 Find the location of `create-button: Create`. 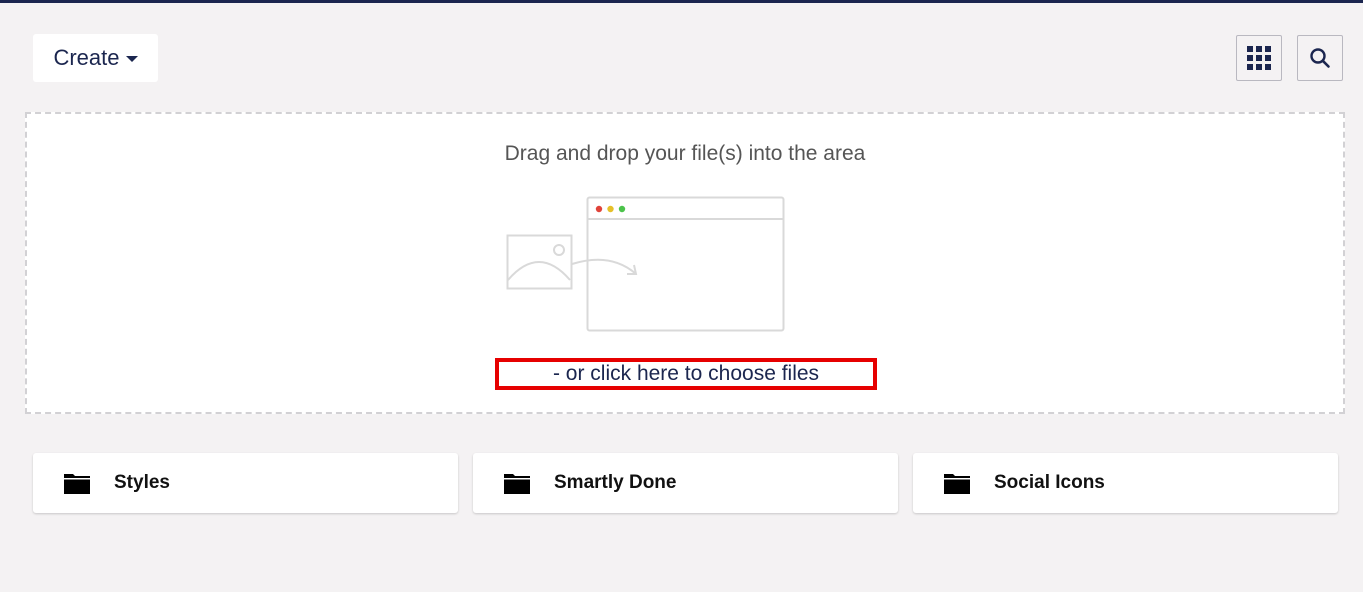

create-button: Create is located at coordinates (95, 58).